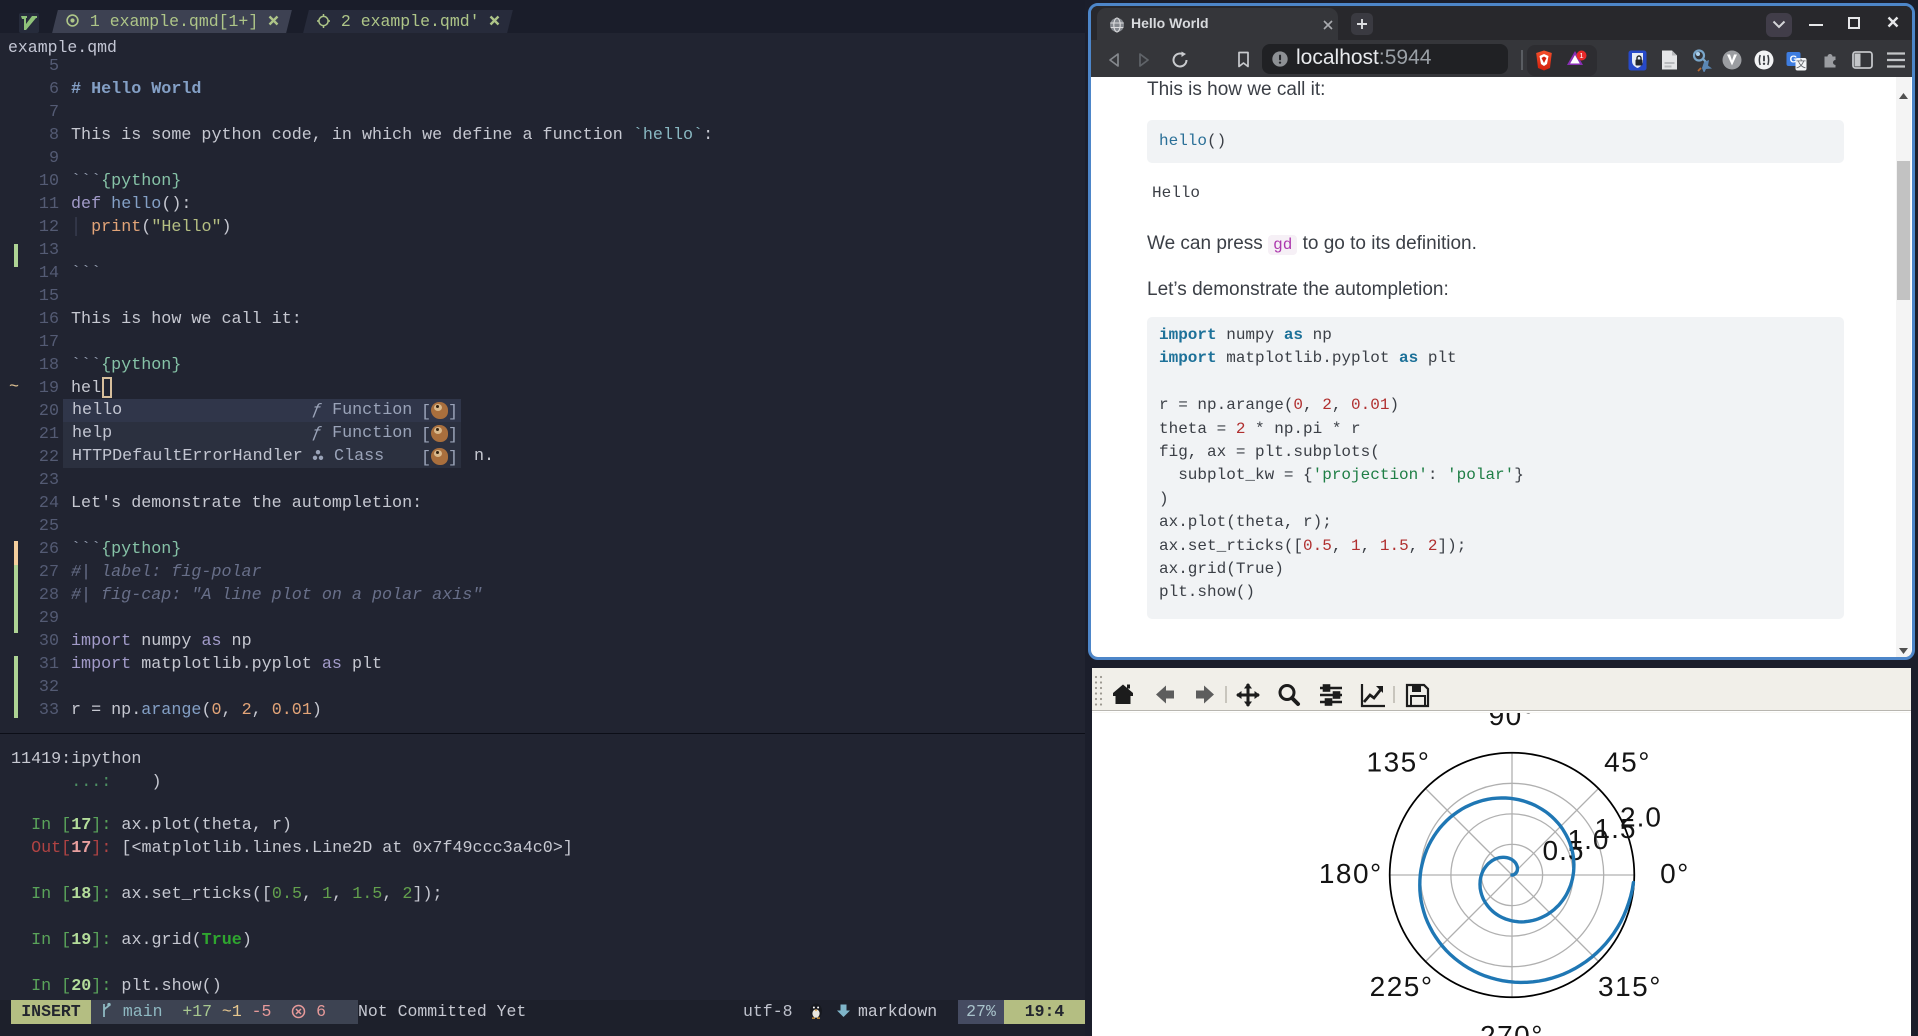 Image resolution: width=1918 pixels, height=1036 pixels. I want to click on svg-text: 45°, so click(1627, 762).